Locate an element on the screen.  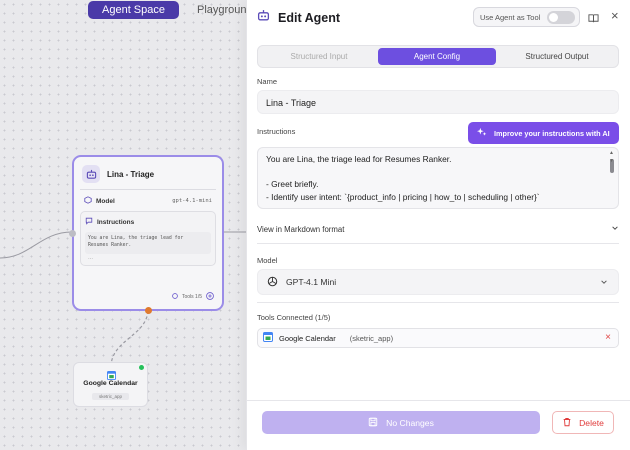
book-icon is located at coordinates (593, 20).